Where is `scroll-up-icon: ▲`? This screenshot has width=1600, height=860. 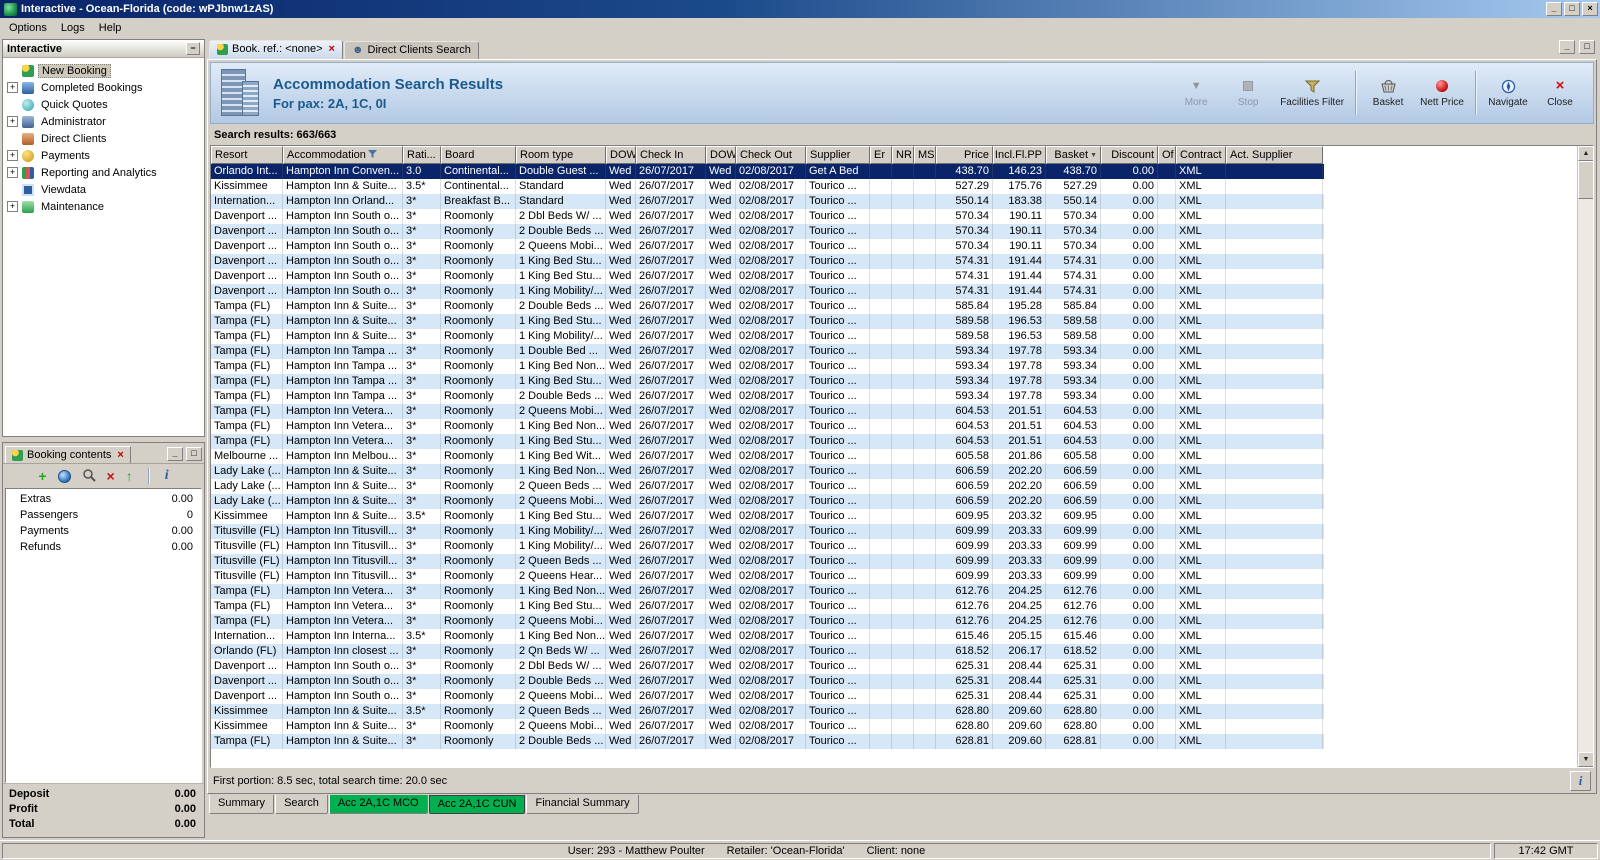
scroll-up-icon: ▲ is located at coordinates (1585, 153).